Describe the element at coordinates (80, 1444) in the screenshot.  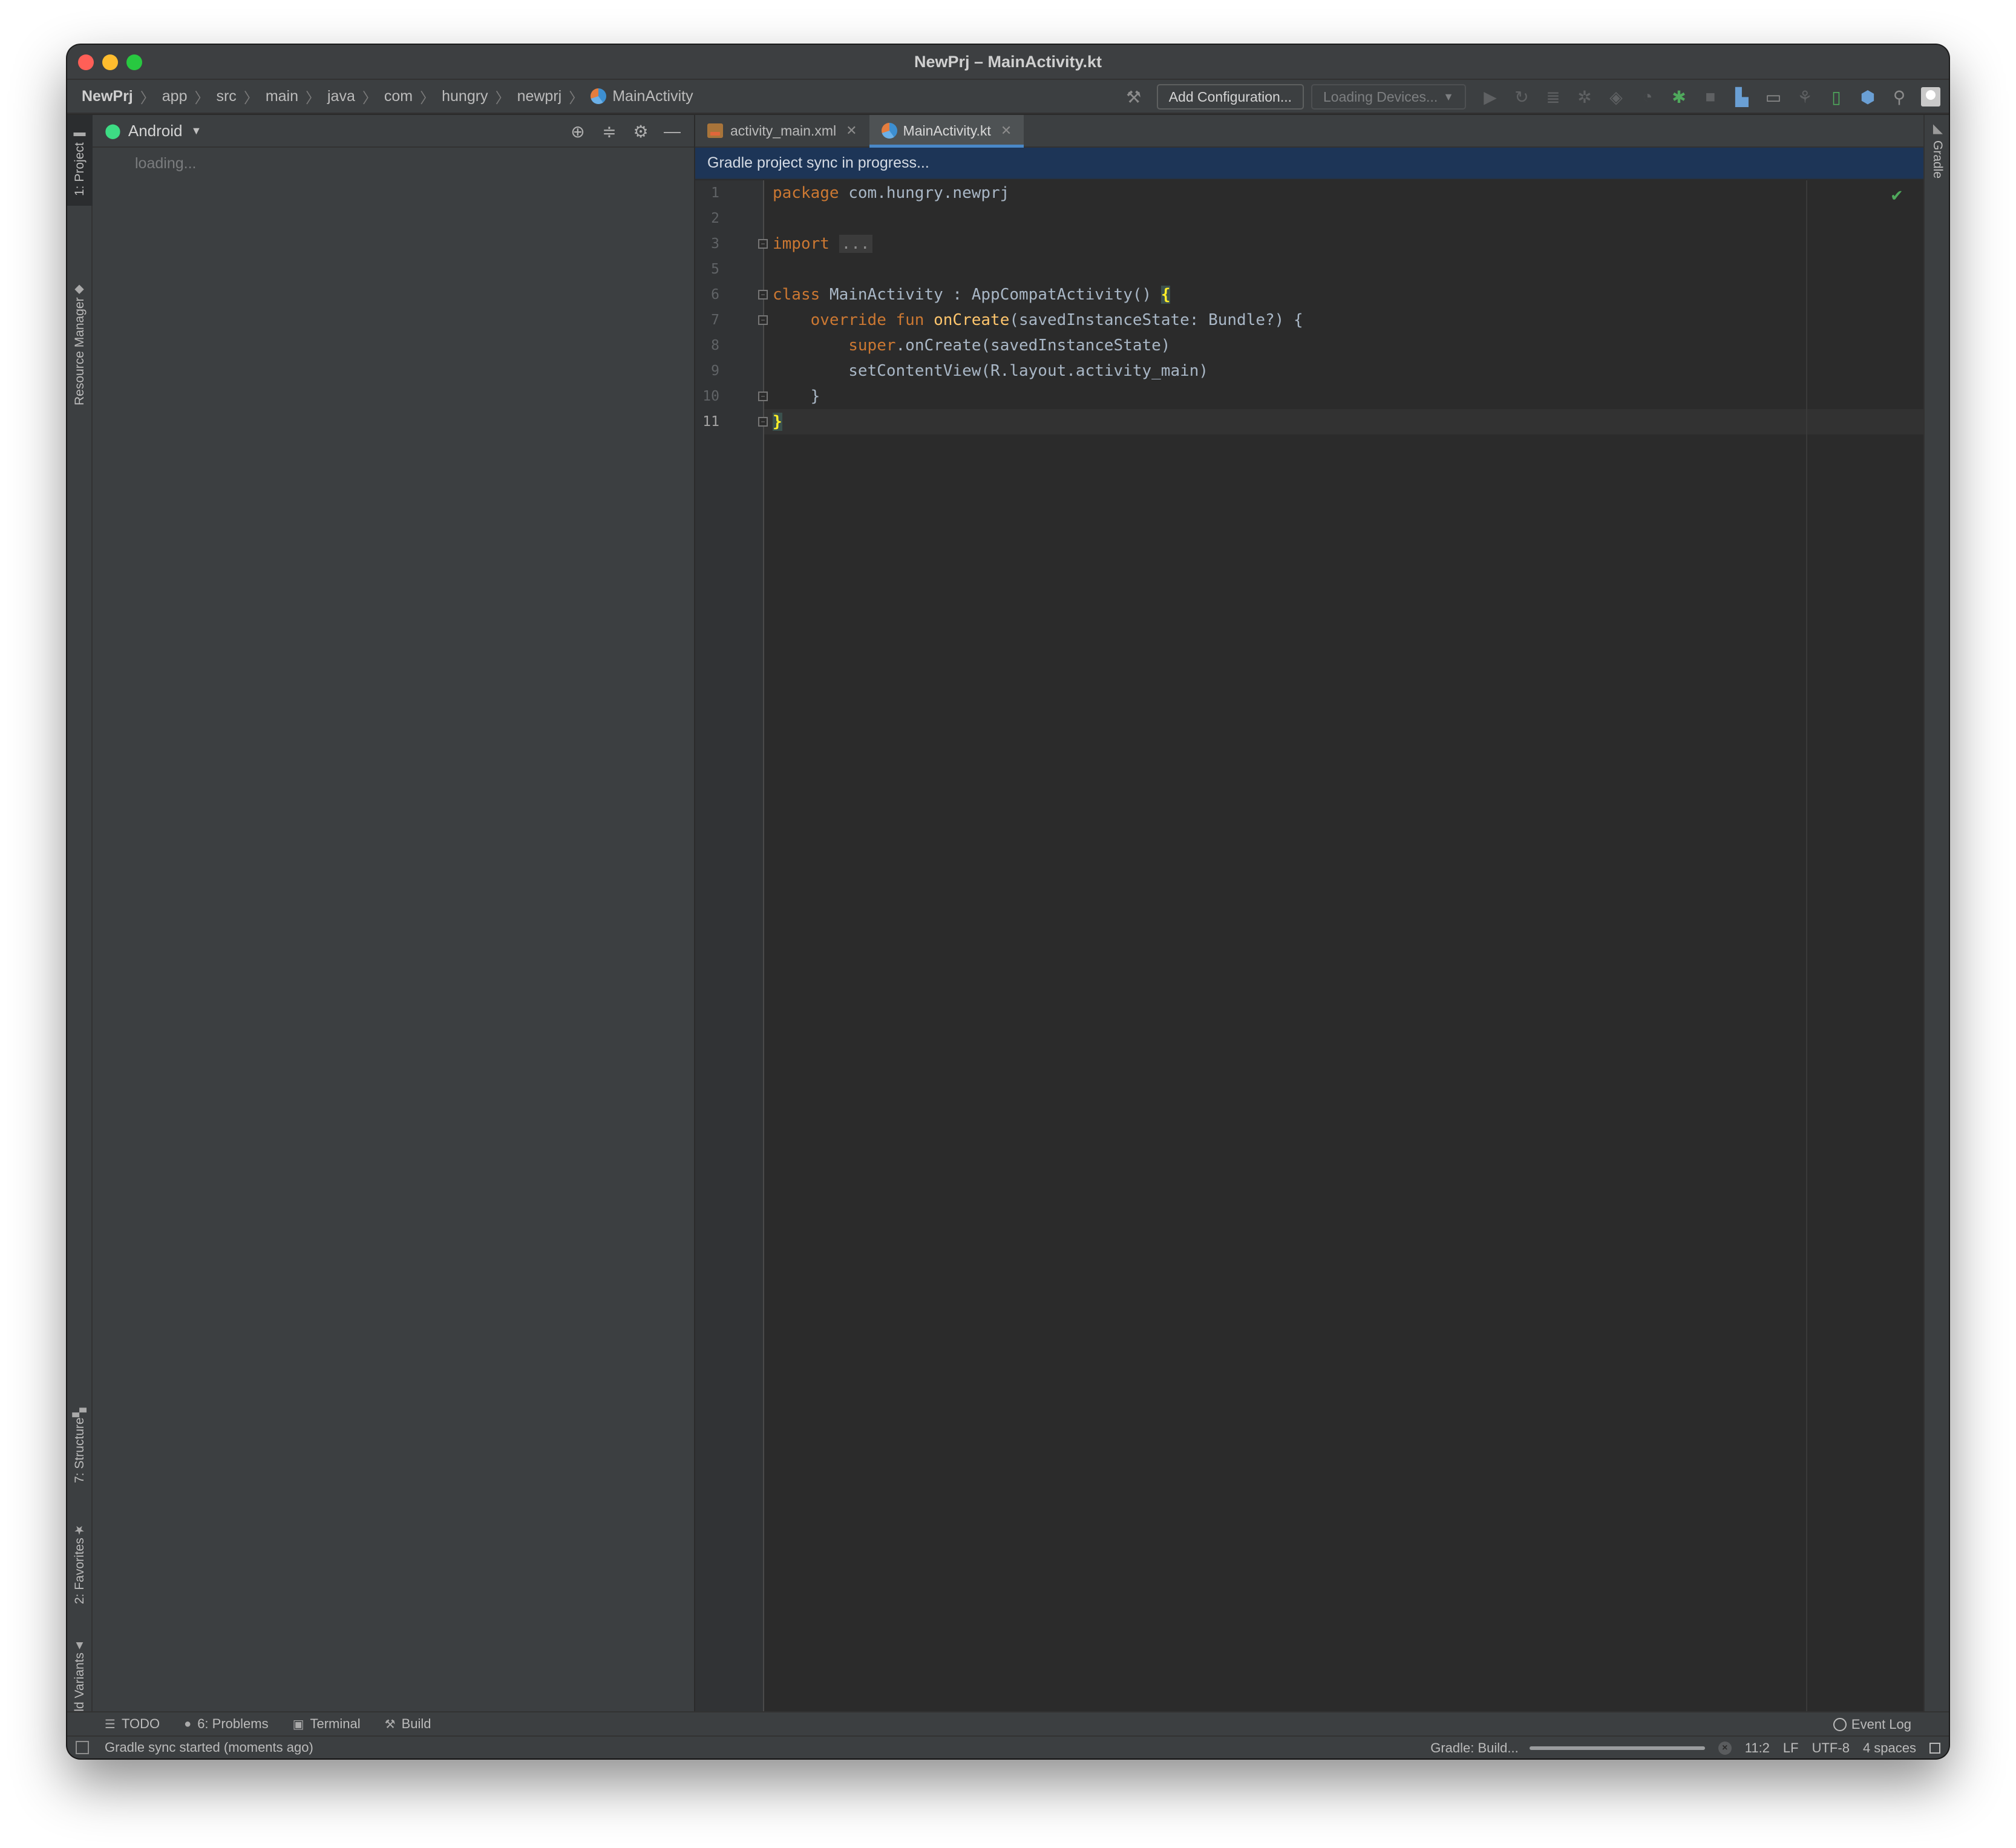
I see `tool-tab-structure: 7: Structure ▚` at that location.